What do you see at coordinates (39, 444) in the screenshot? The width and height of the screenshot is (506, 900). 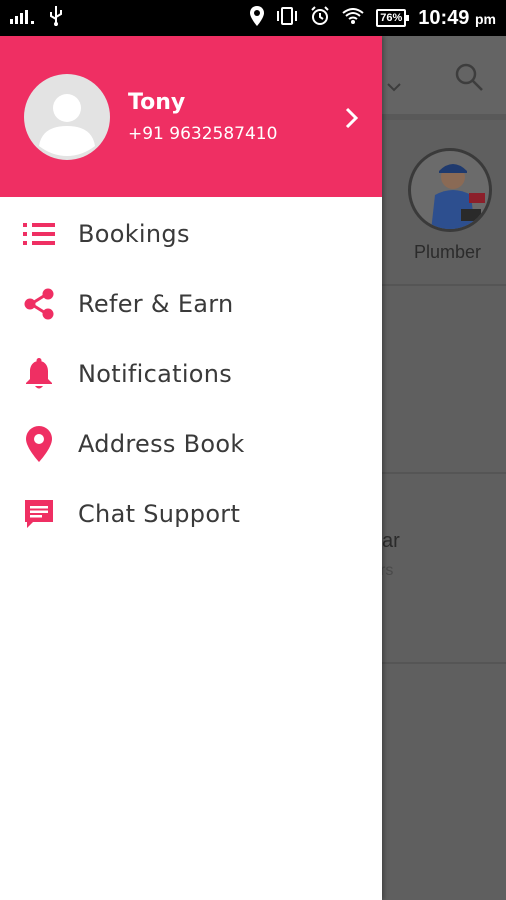 I see `location-pin-icon` at bounding box center [39, 444].